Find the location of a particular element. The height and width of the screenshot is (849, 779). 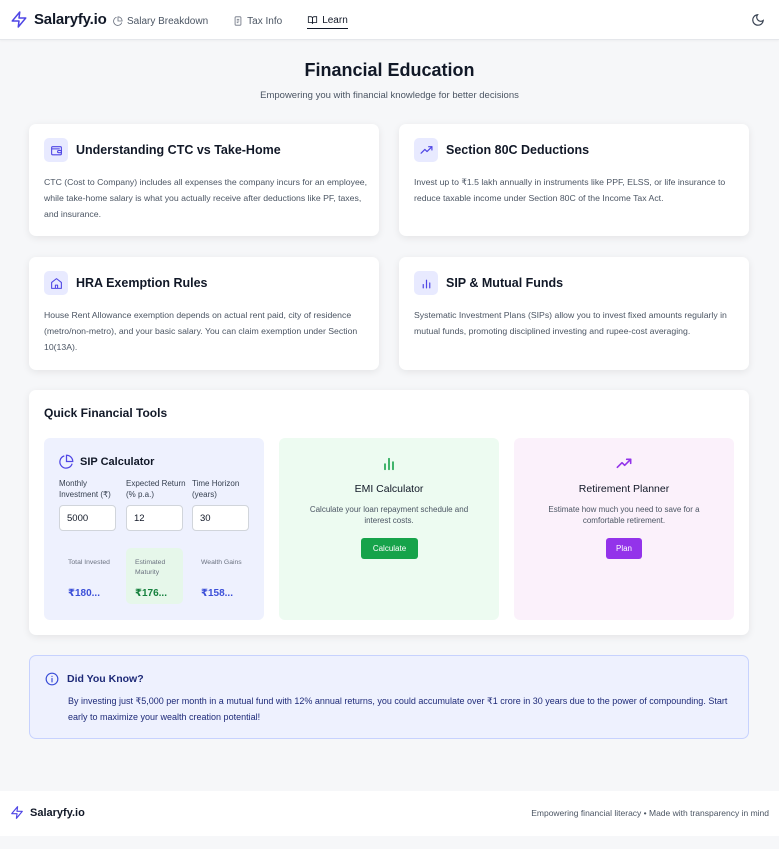

time-horizon-input is located at coordinates (220, 518).